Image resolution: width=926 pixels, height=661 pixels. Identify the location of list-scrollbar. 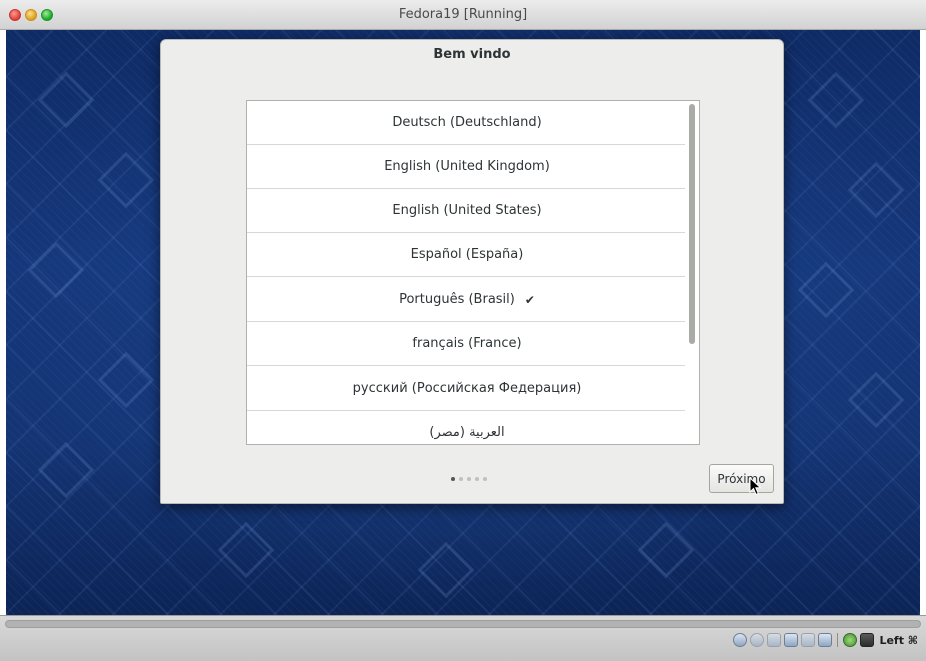
(692, 272).